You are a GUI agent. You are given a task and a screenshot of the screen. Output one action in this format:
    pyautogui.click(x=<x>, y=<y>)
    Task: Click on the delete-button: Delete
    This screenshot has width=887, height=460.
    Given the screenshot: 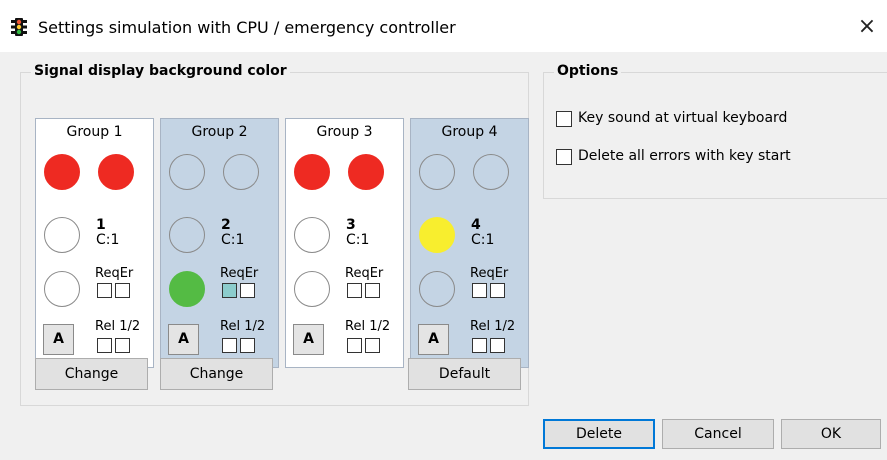 What is the action you would take?
    pyautogui.click(x=599, y=434)
    